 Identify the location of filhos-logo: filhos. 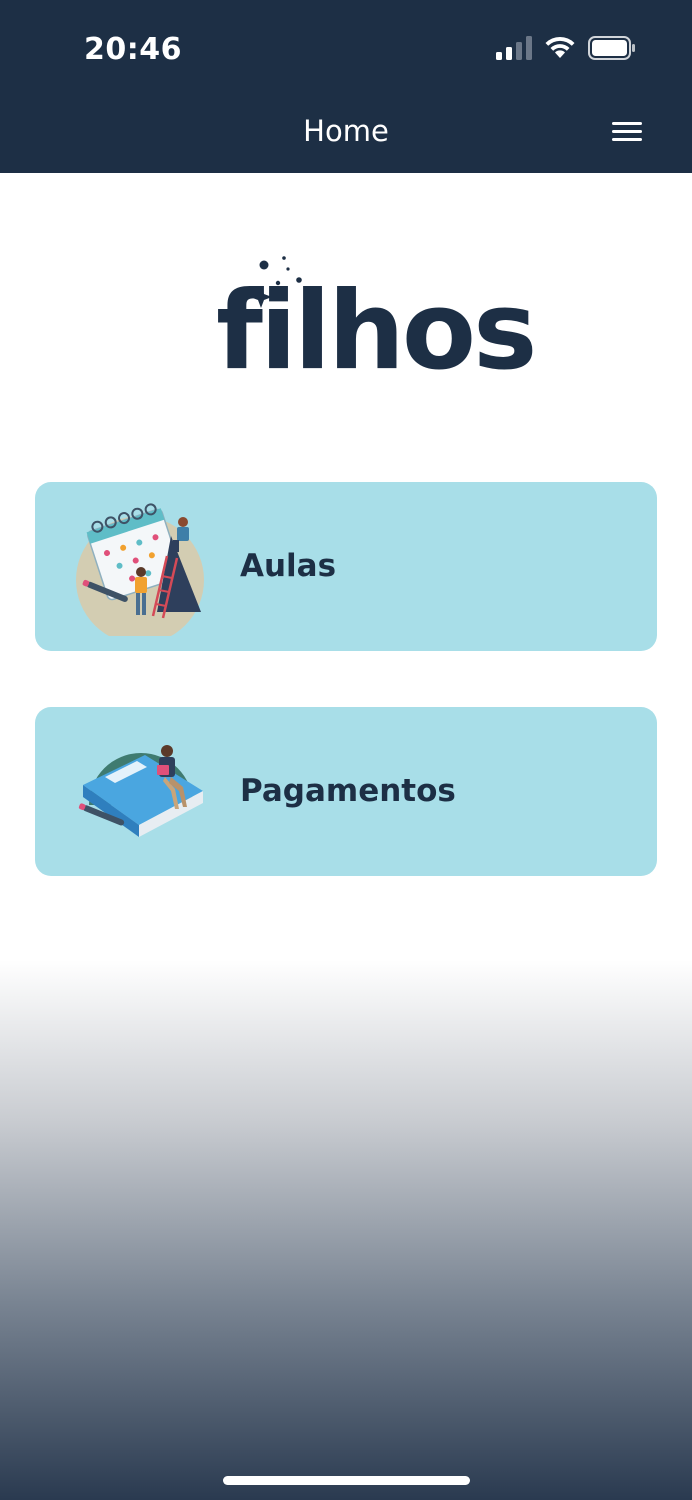
(376, 320).